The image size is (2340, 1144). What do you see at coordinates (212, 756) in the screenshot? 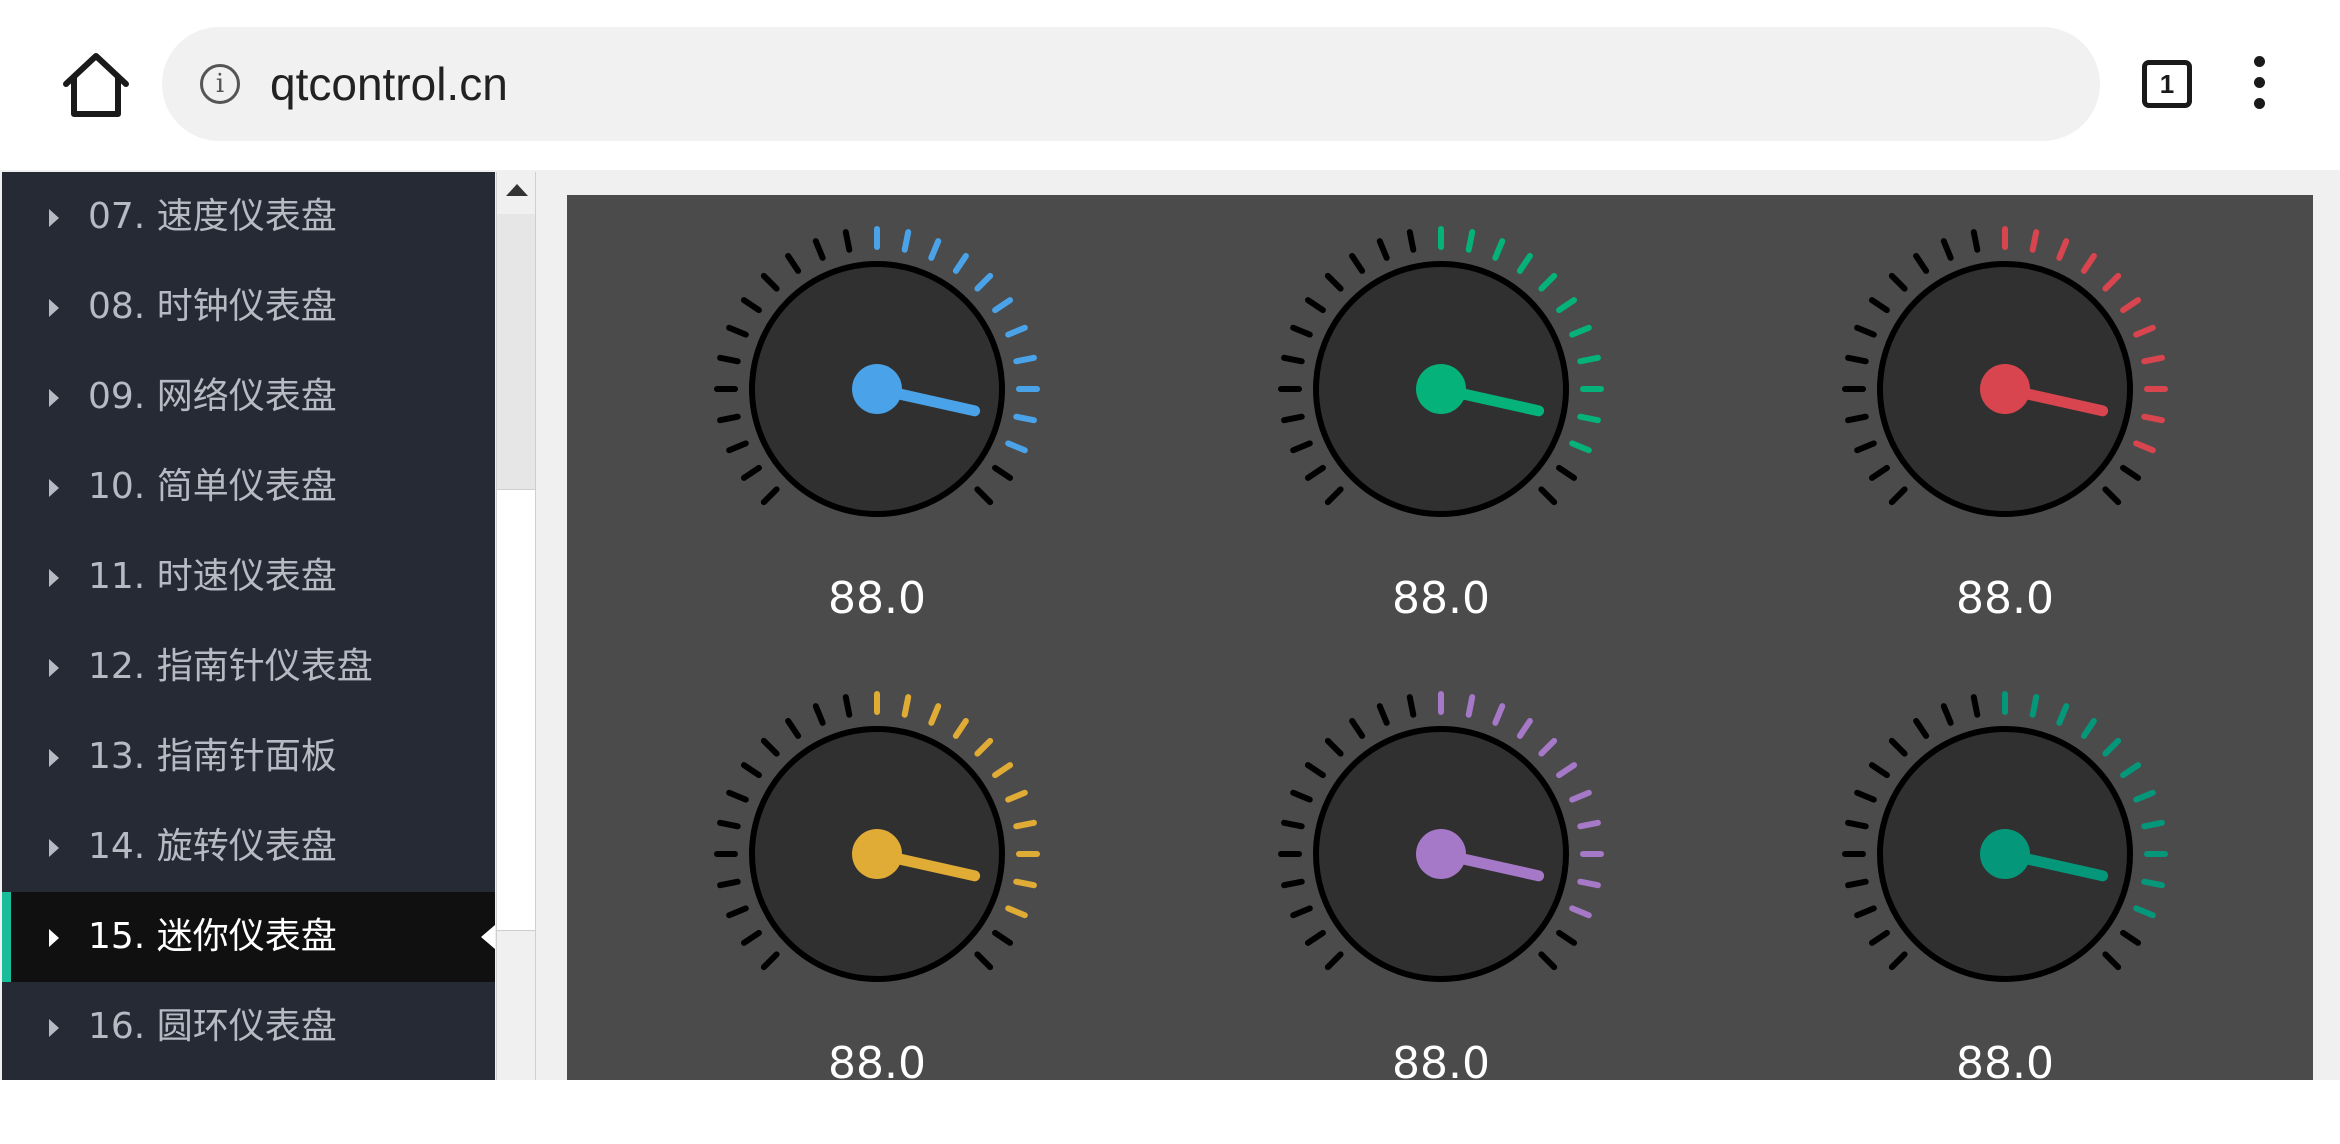
I see `sidebar-item-label: 13. 指南针面板` at bounding box center [212, 756].